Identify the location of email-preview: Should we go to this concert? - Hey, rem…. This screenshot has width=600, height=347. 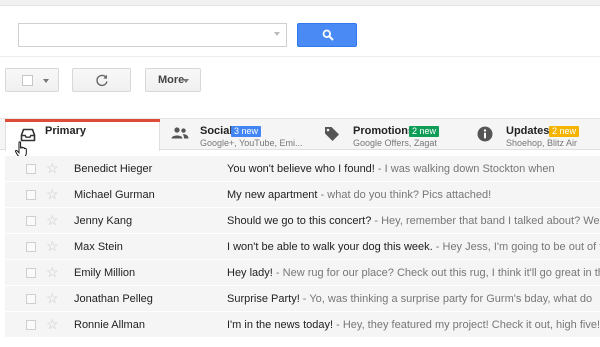
(413, 221).